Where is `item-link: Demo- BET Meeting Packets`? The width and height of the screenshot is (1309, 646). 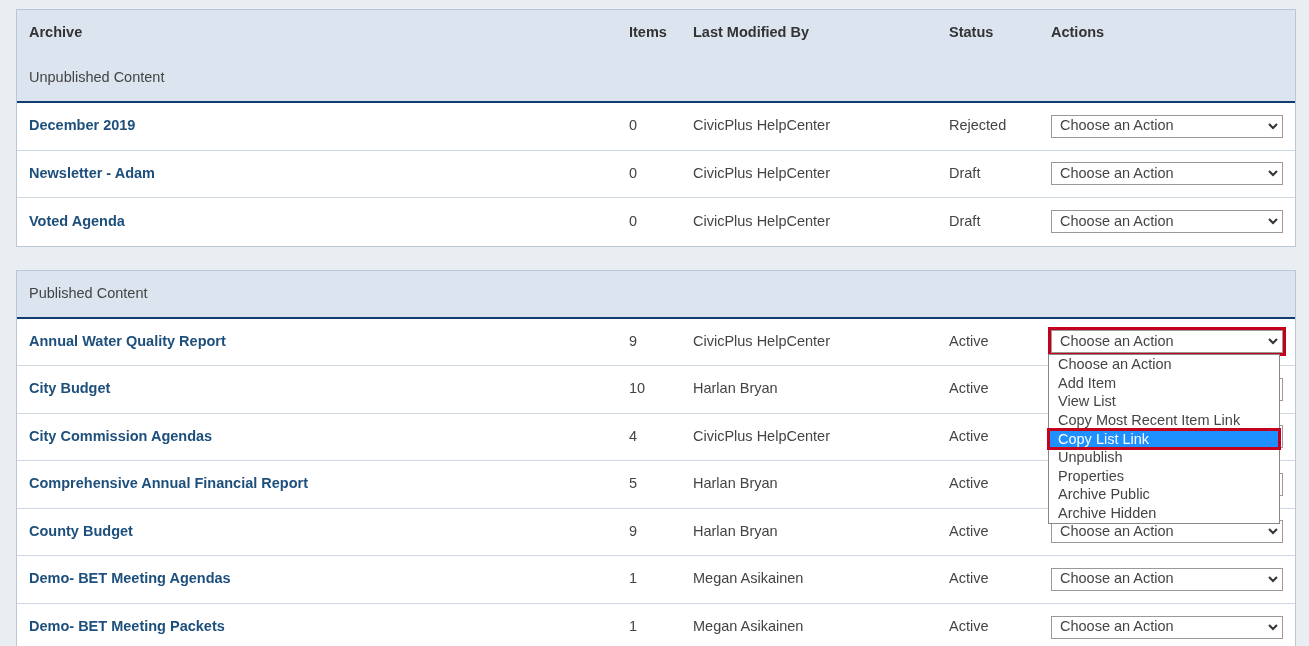 item-link: Demo- BET Meeting Packets is located at coordinates (127, 626).